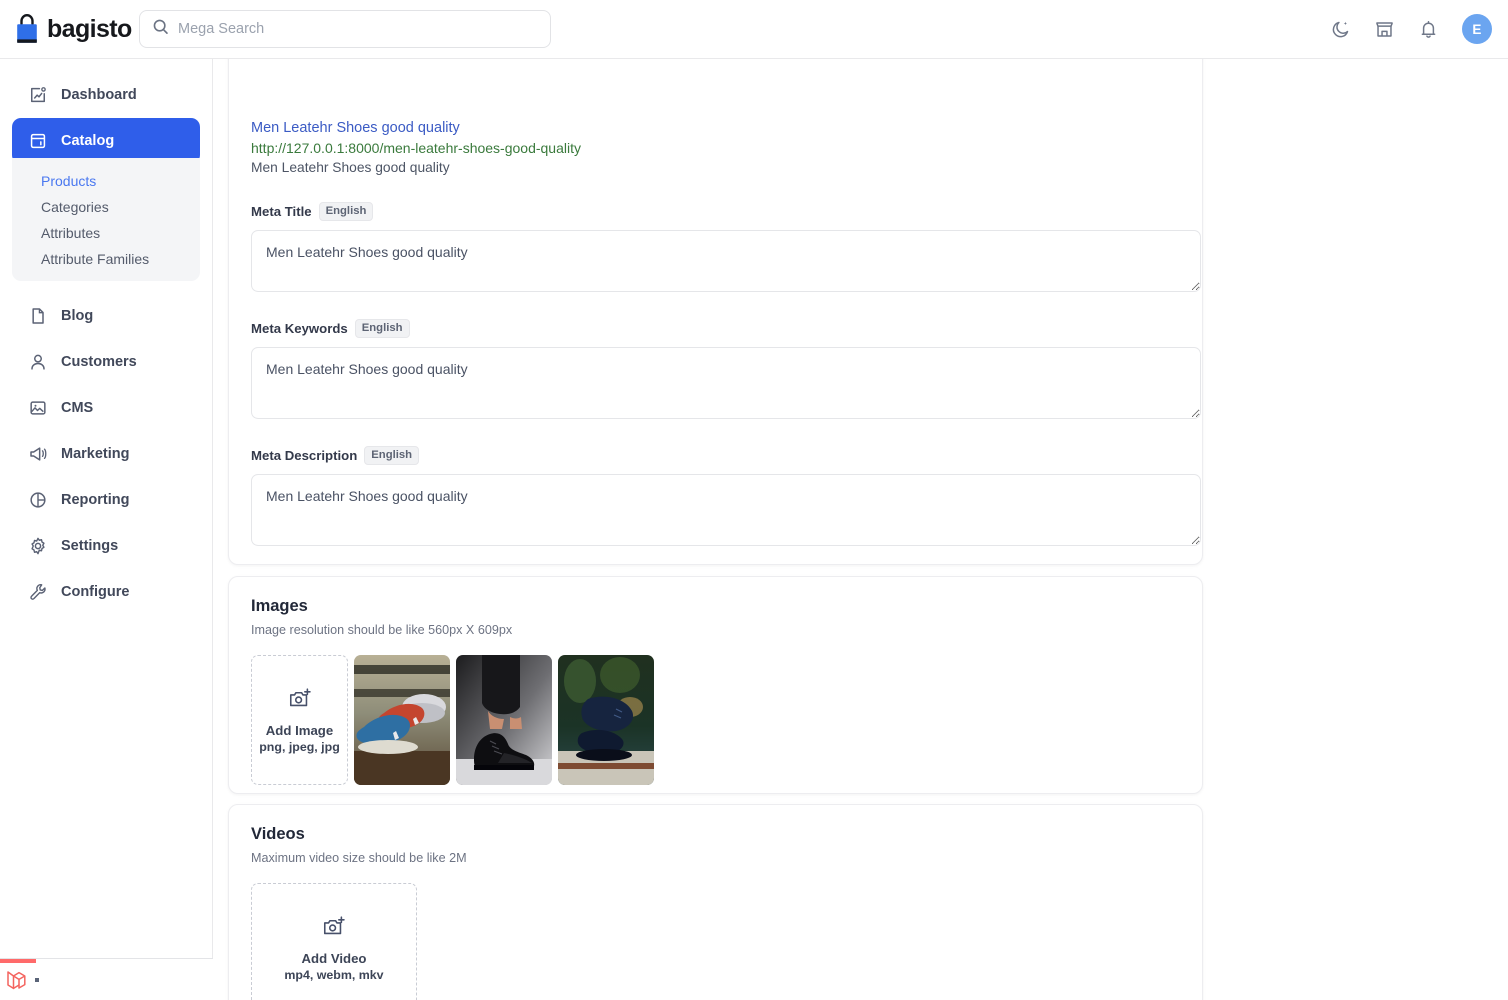  What do you see at coordinates (299, 730) in the screenshot?
I see `add-image-label: Add Image` at bounding box center [299, 730].